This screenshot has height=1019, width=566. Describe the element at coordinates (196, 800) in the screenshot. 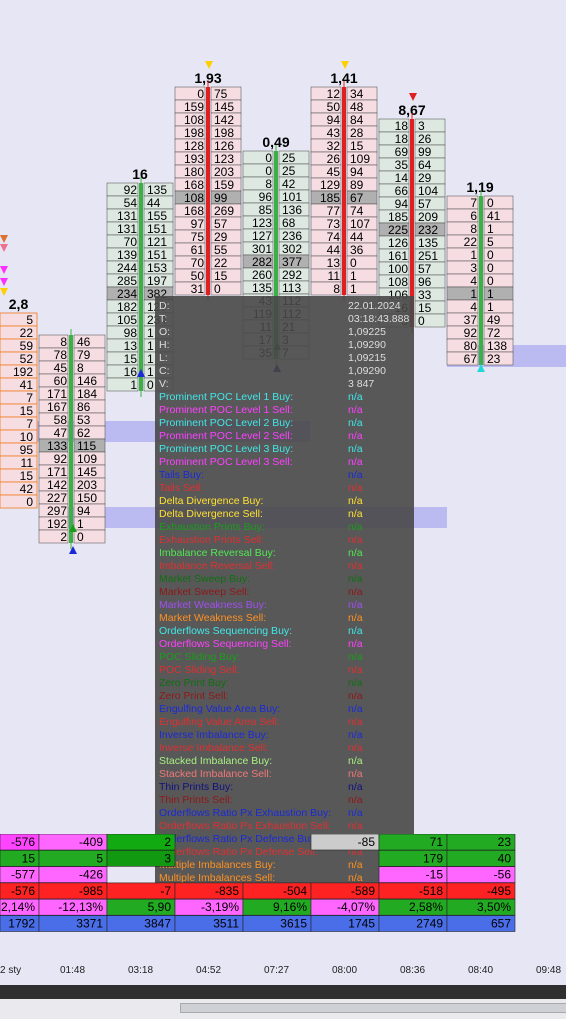

I see `tooltip-key: Thin Prints Sell:` at that location.